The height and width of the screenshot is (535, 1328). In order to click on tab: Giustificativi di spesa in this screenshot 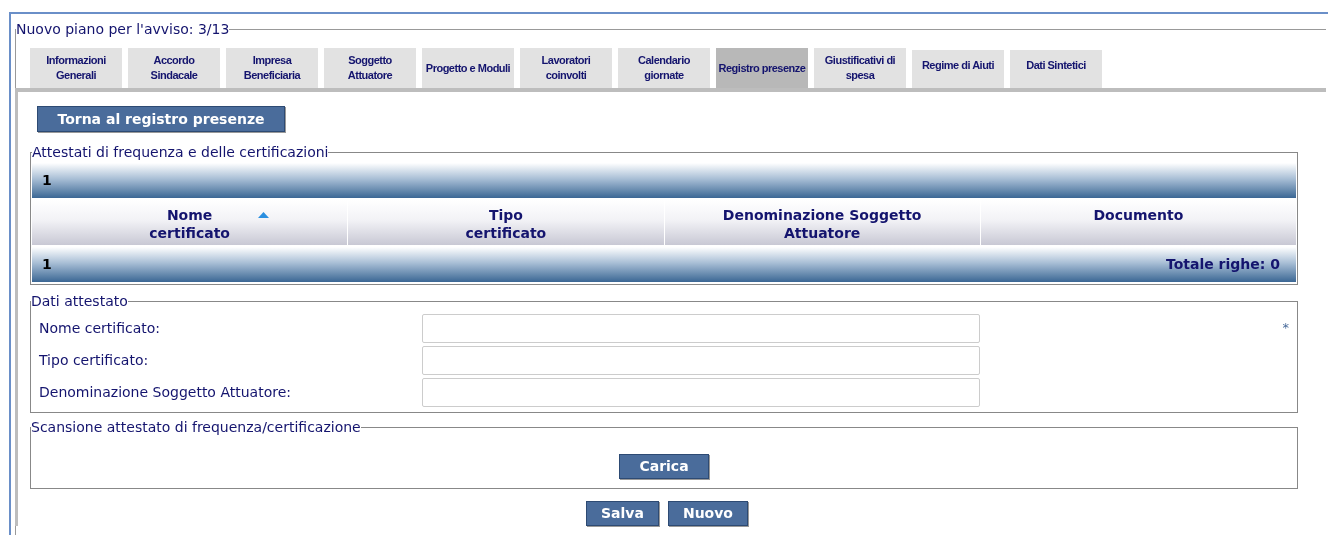, I will do `click(860, 68)`.